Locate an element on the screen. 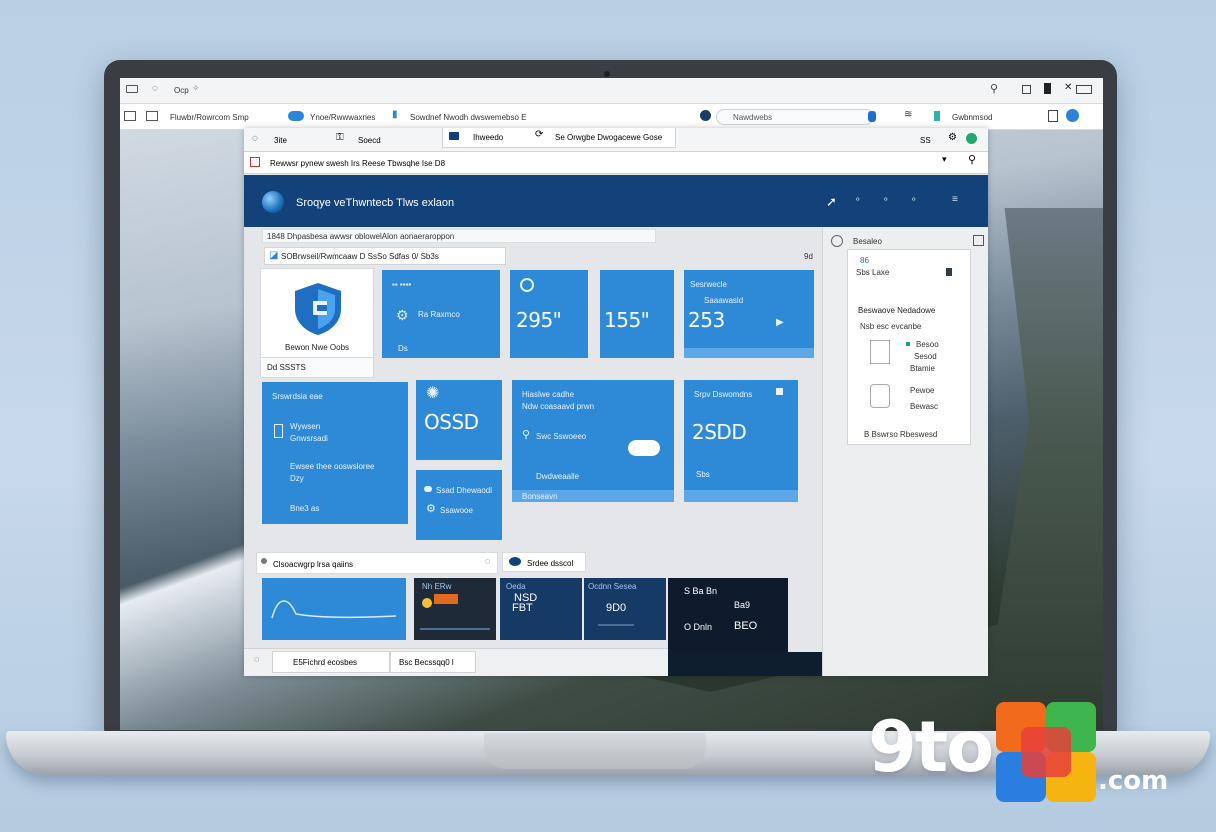 The height and width of the screenshot is (832, 1216). chart-card-3-label: Ocdnn Sesea is located at coordinates (612, 586).